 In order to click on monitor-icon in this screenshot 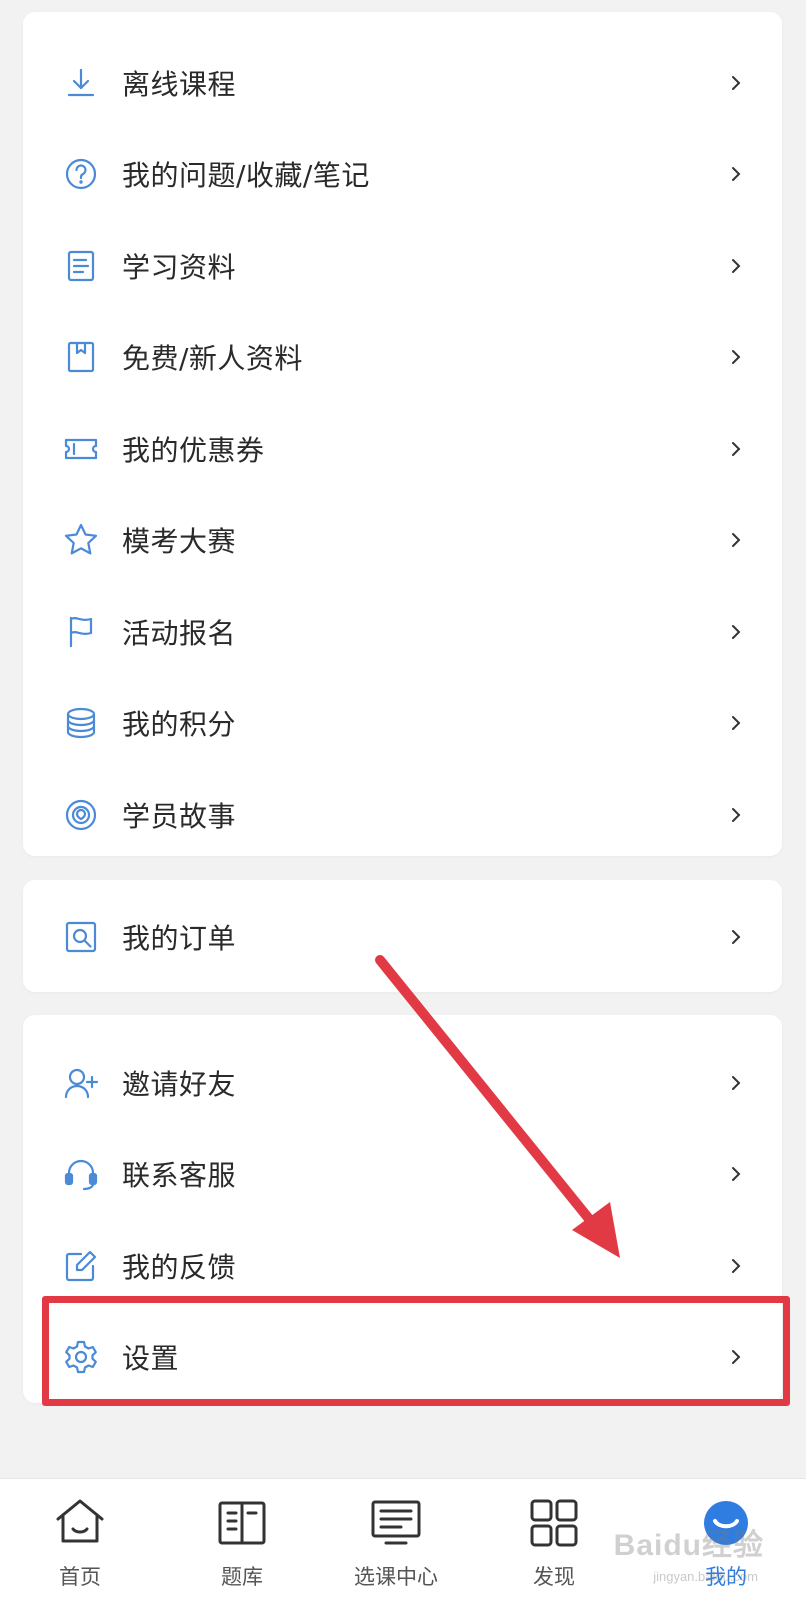, I will do `click(396, 1523)`.